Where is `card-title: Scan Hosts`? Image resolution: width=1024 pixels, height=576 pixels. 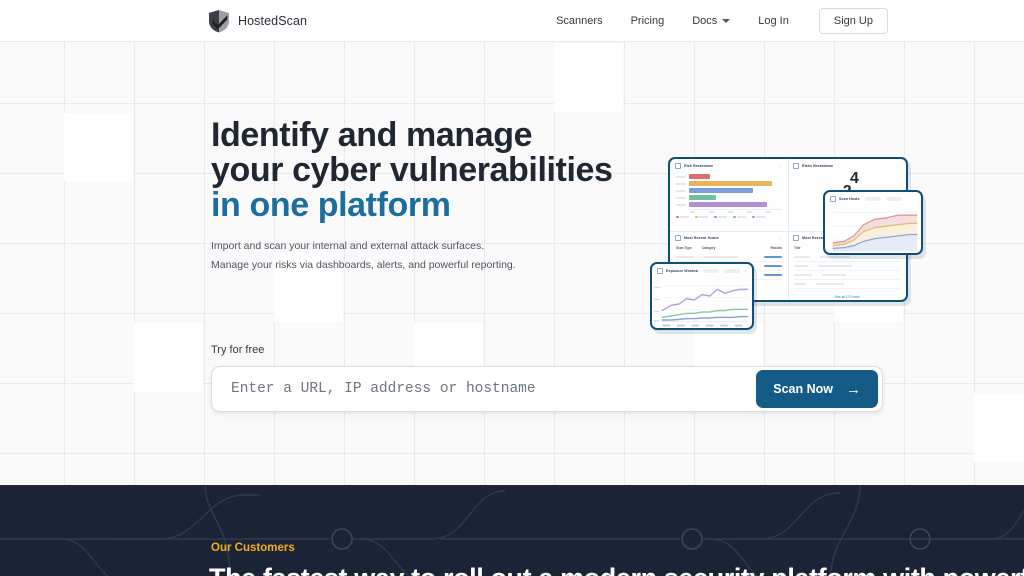
card-title: Scan Hosts is located at coordinates (849, 199).